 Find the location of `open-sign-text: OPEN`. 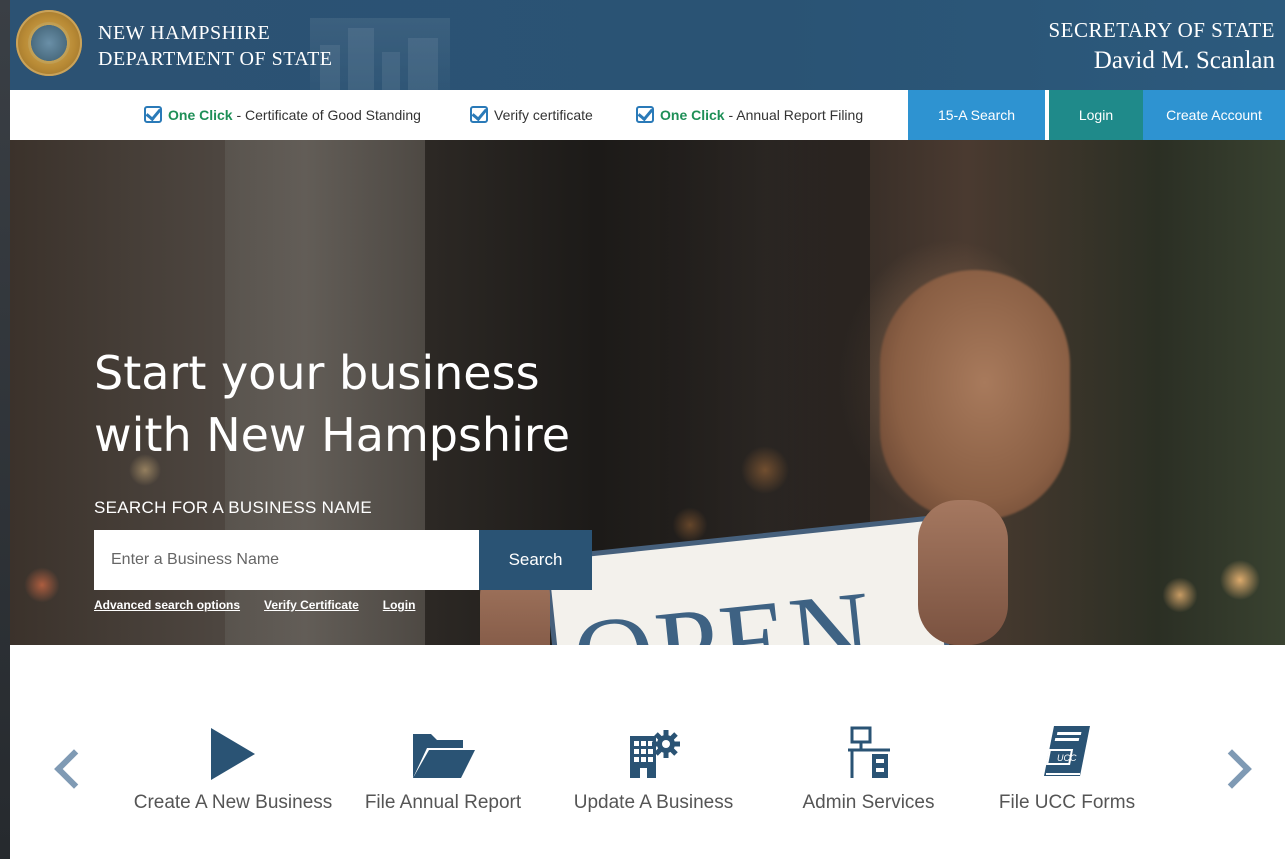

open-sign-text: OPEN is located at coordinates (723, 606).